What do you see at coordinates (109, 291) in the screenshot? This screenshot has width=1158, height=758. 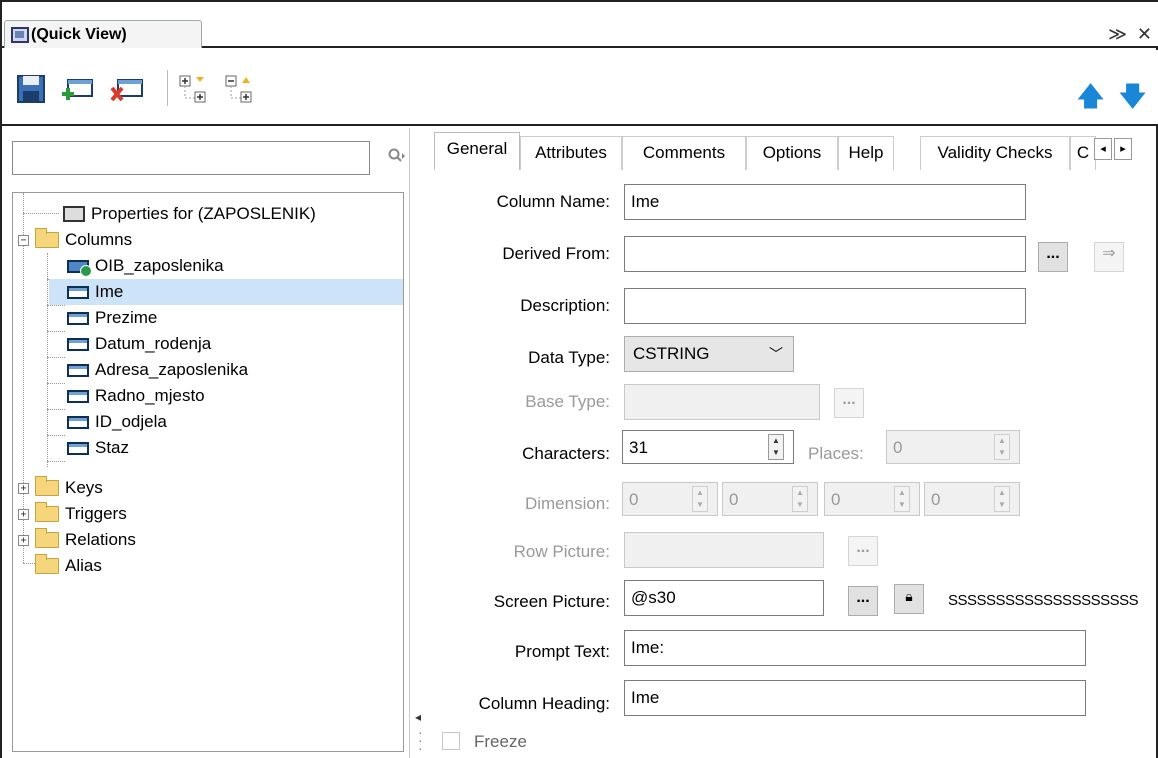 I see `tree-node-label: Ime` at bounding box center [109, 291].